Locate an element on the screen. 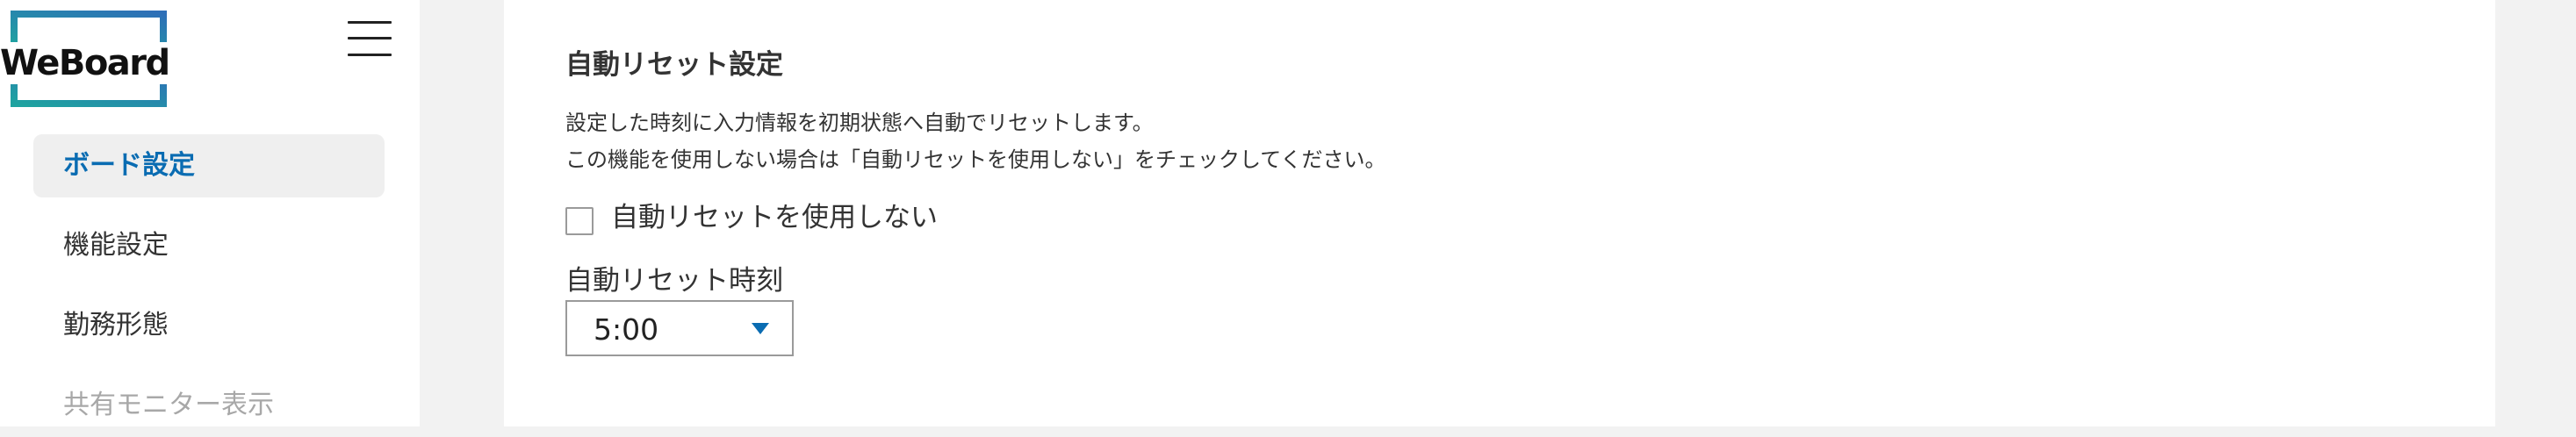  description-line-2: この機能を使用しない場合は「自動リセットを使用しない」をチェックしてください。 is located at coordinates (975, 159).